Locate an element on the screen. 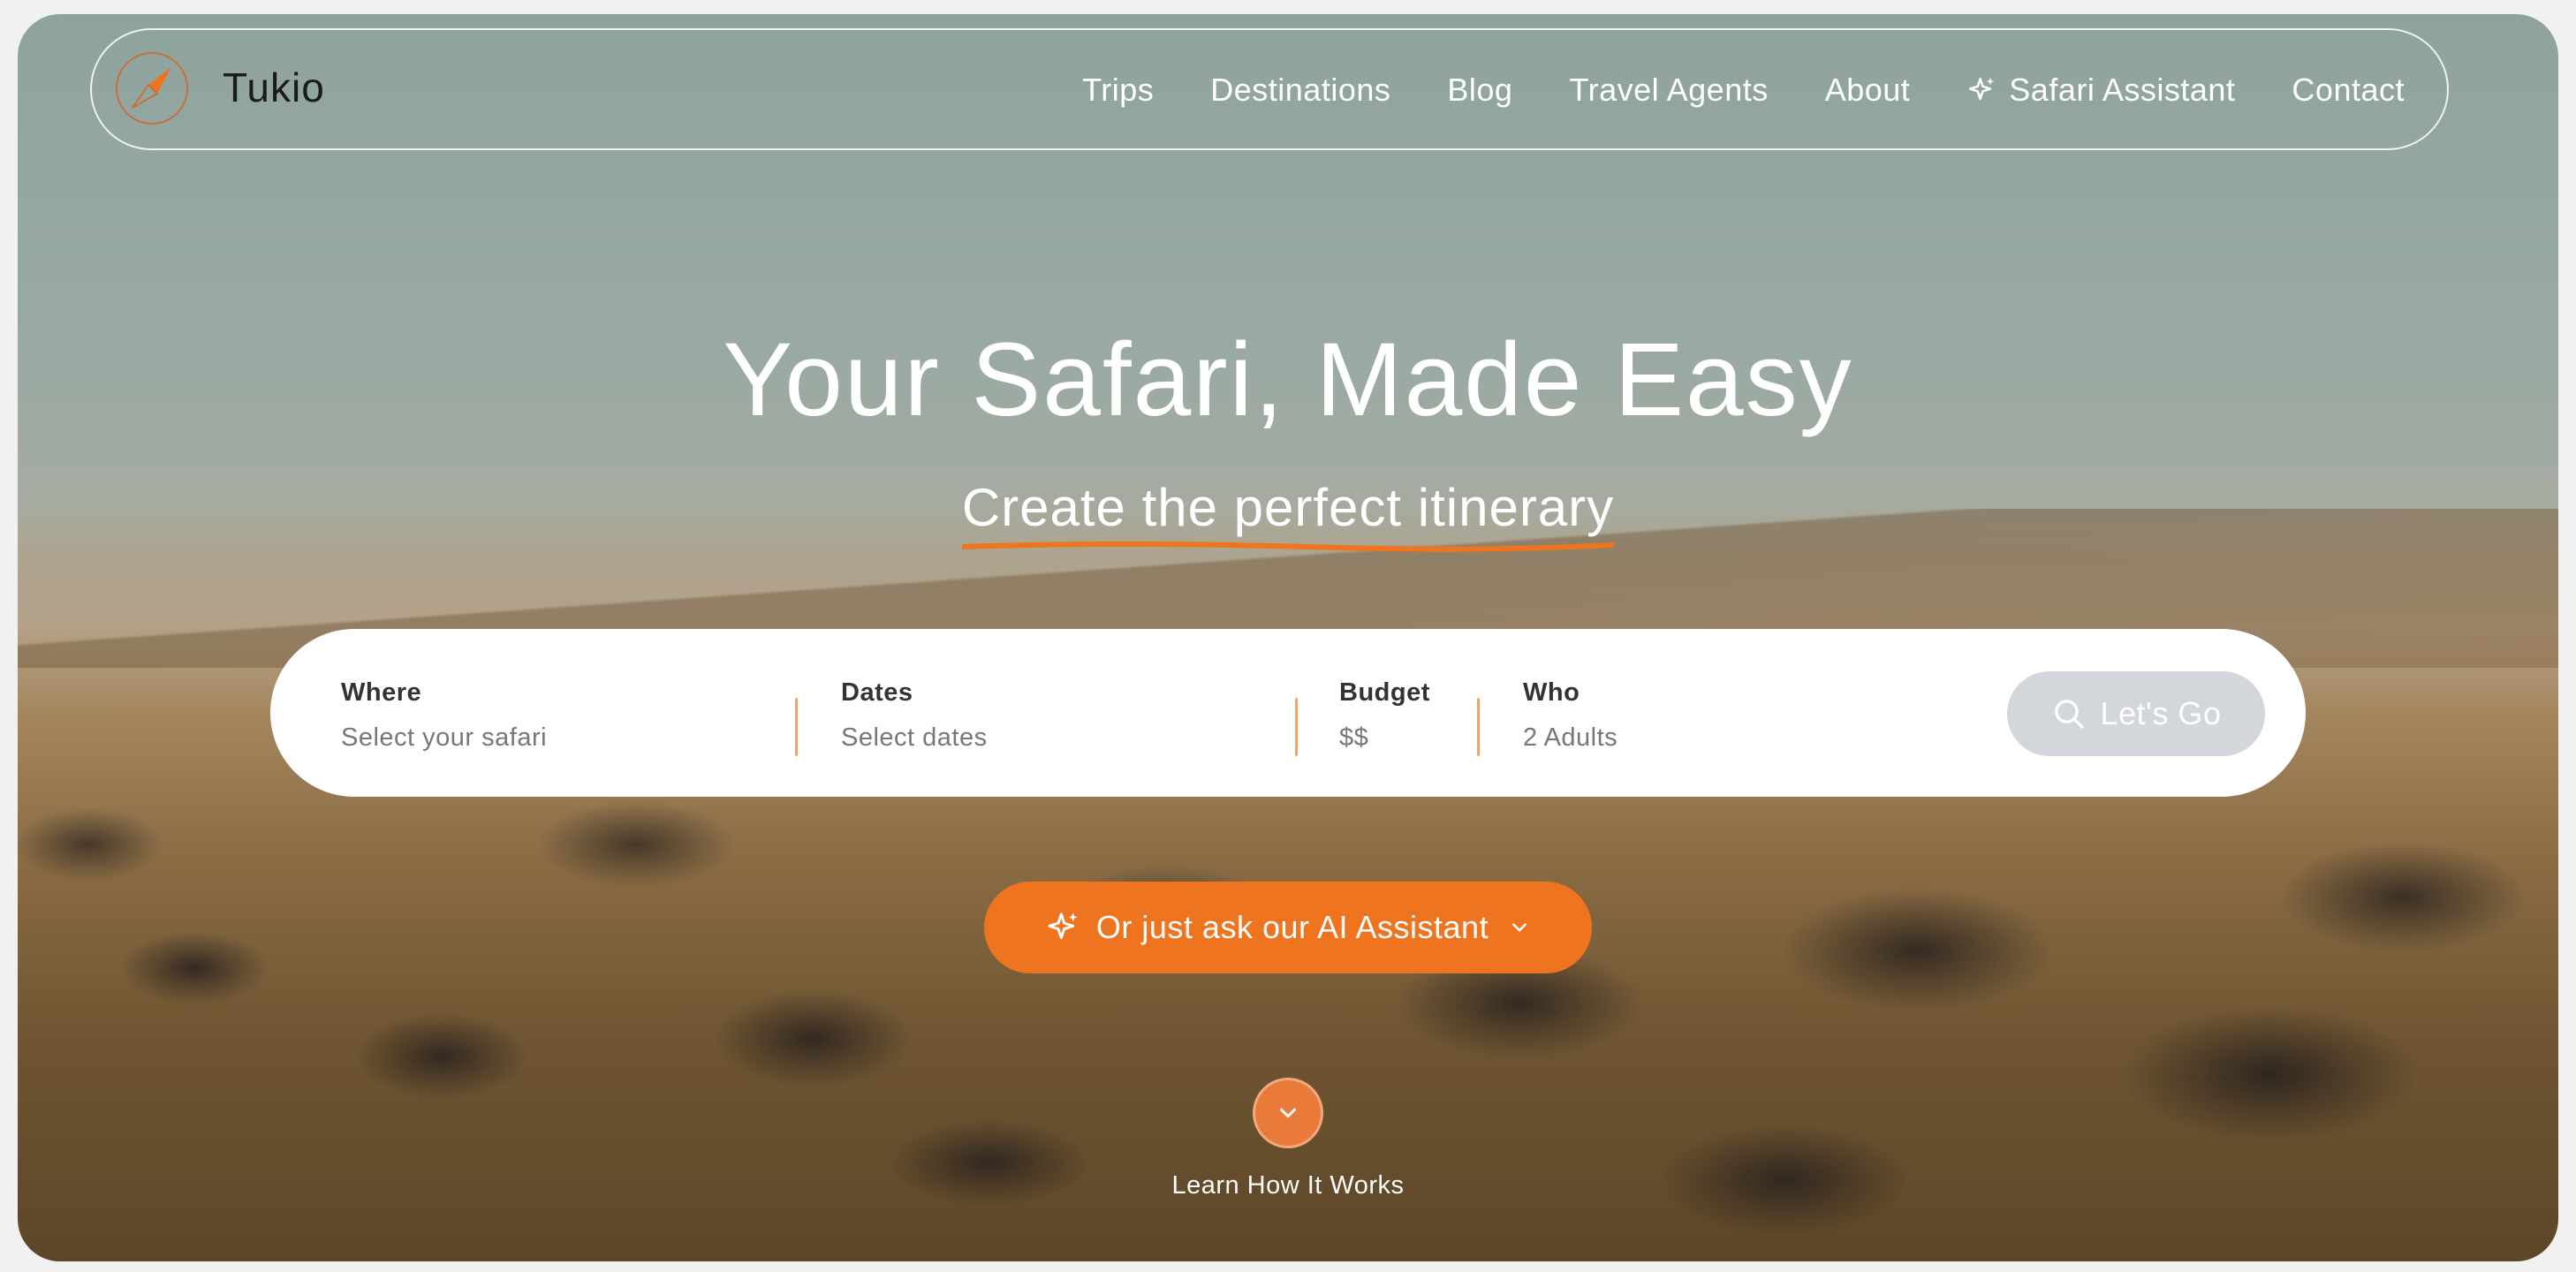 The image size is (2576, 1272). nav-item-blog: Blog is located at coordinates (1480, 90).